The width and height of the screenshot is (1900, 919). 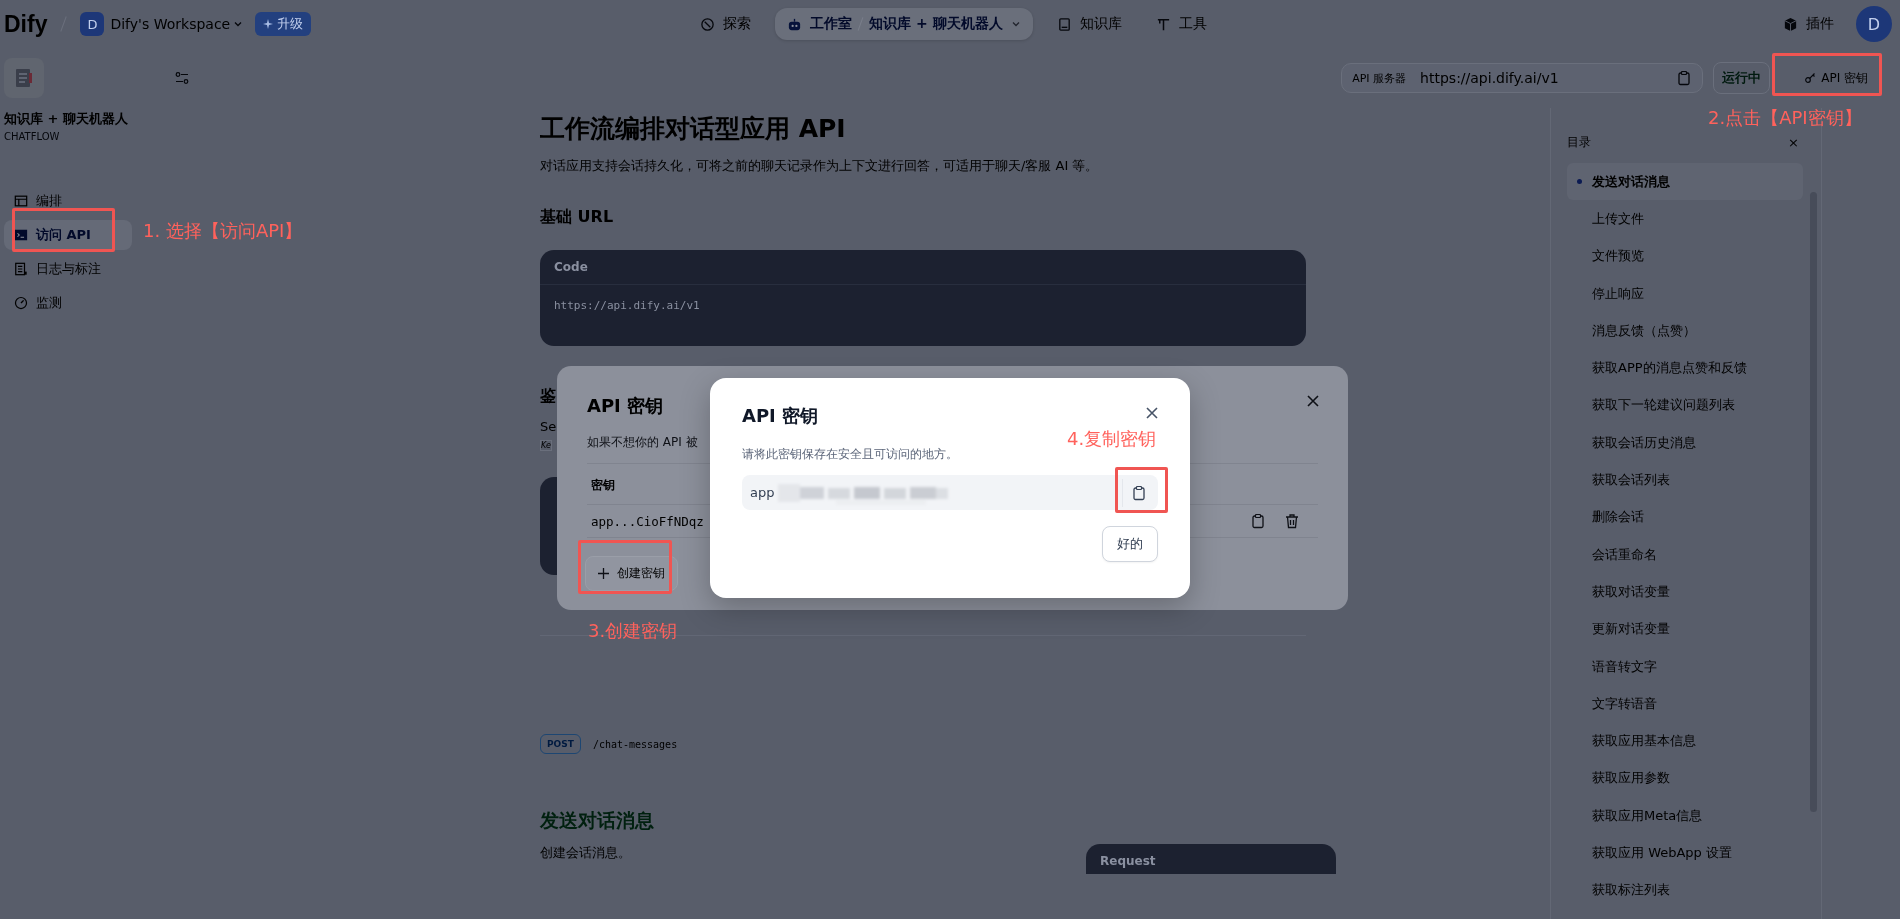 I want to click on nav-tab: 工作室 知识库 + 聊天机器人, so click(x=904, y=24).